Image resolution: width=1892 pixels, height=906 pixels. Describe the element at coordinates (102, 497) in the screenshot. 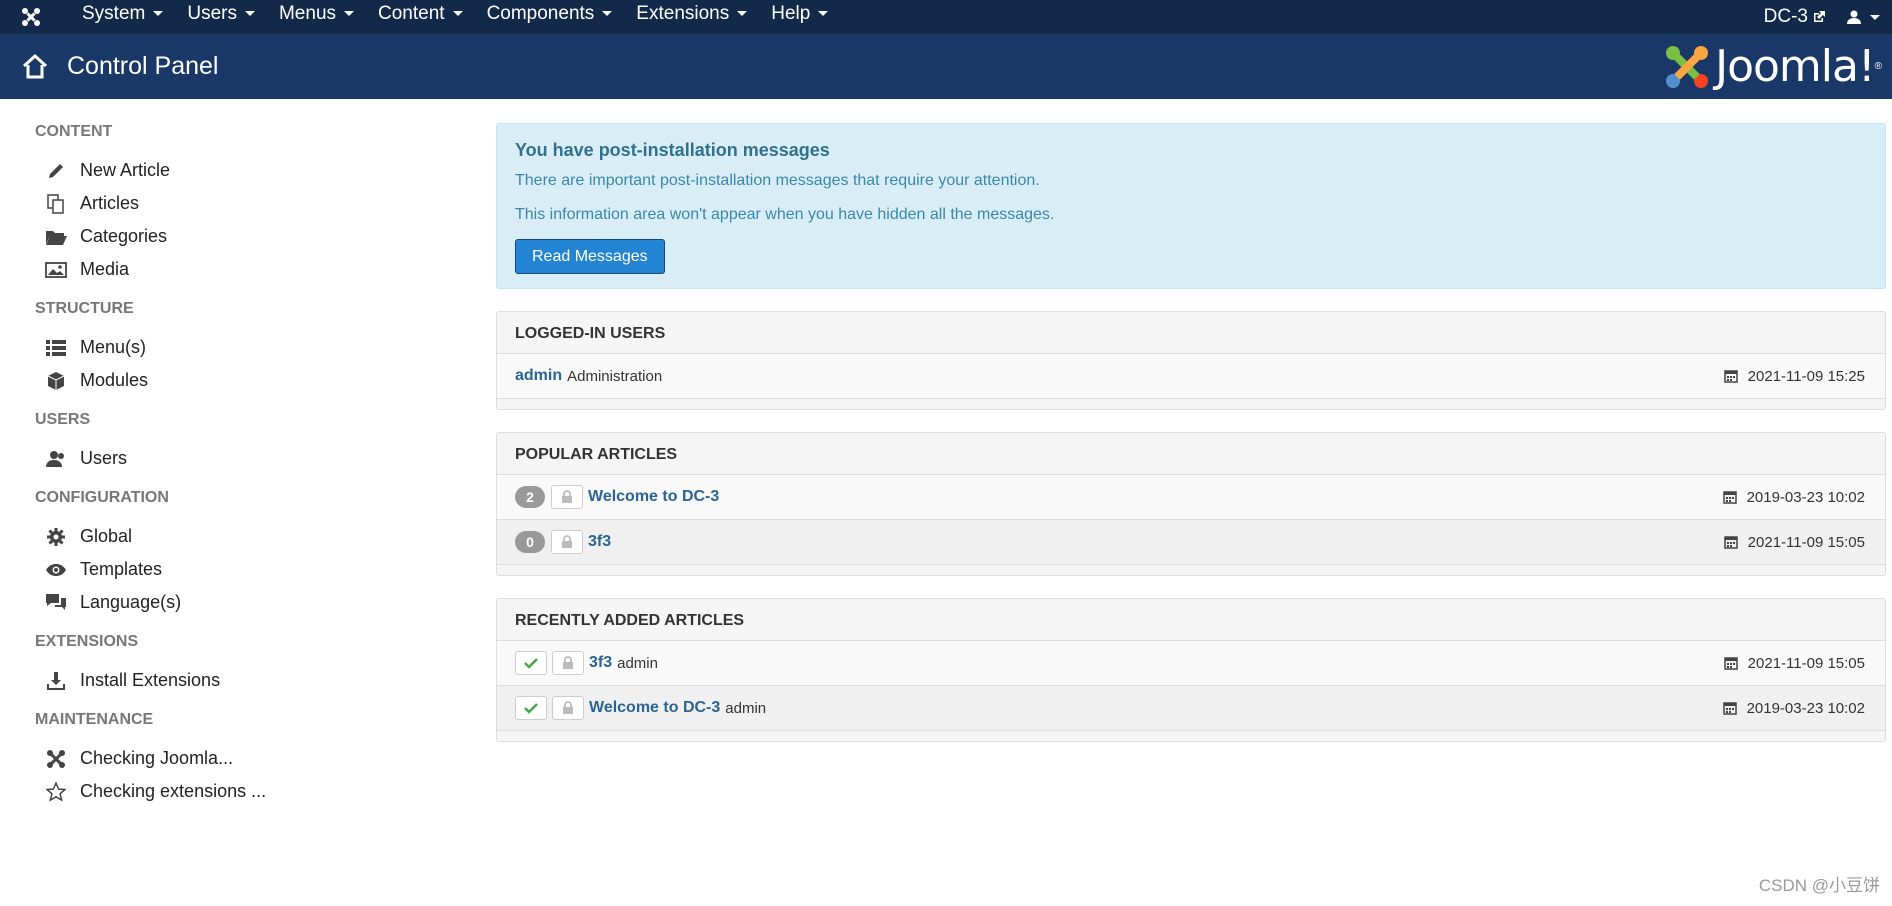

I see `section-title: CONFIGURATION` at that location.